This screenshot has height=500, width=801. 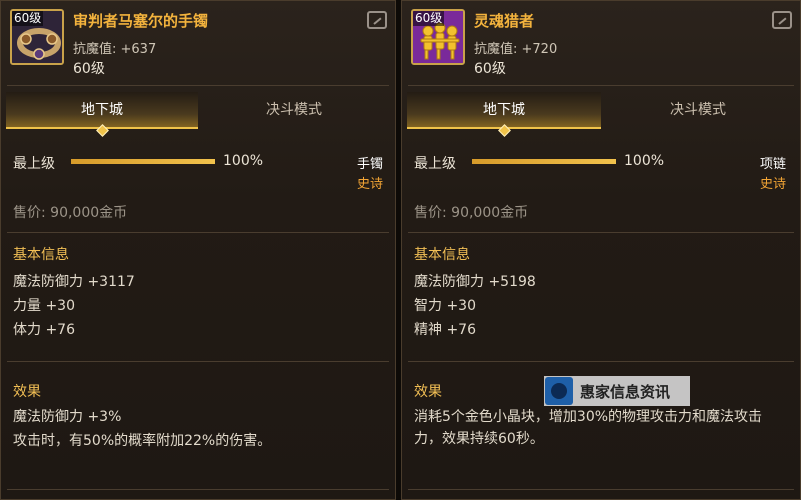 I want to click on necklace-item-icon: 60级, so click(x=438, y=37).